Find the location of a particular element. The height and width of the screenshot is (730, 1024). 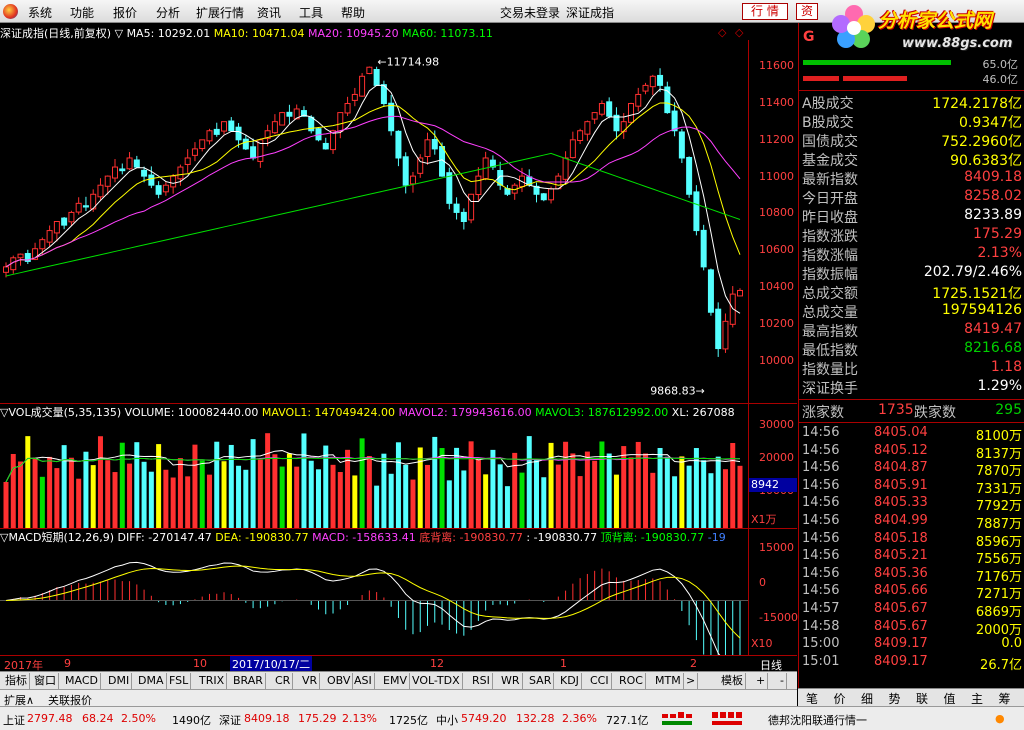

panel-tab: 势 is located at coordinates (895, 698).